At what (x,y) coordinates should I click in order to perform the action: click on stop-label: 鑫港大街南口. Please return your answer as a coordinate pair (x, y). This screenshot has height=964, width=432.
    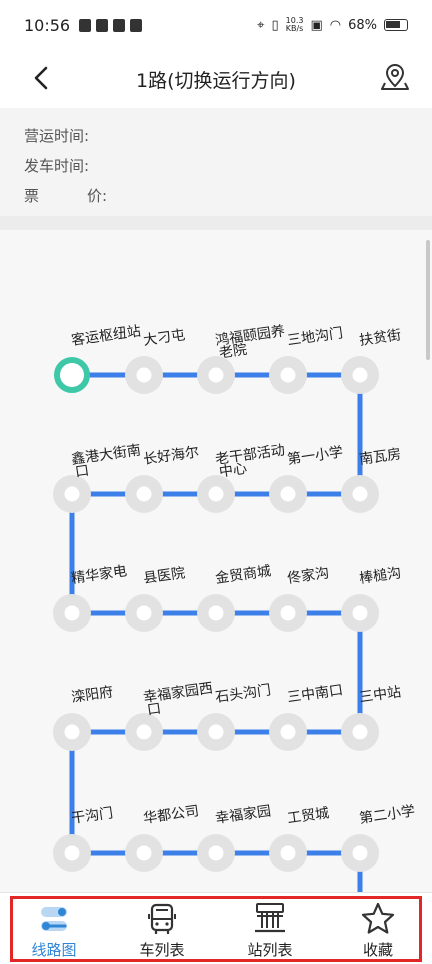
    Looking at the image, I should click on (106, 460).